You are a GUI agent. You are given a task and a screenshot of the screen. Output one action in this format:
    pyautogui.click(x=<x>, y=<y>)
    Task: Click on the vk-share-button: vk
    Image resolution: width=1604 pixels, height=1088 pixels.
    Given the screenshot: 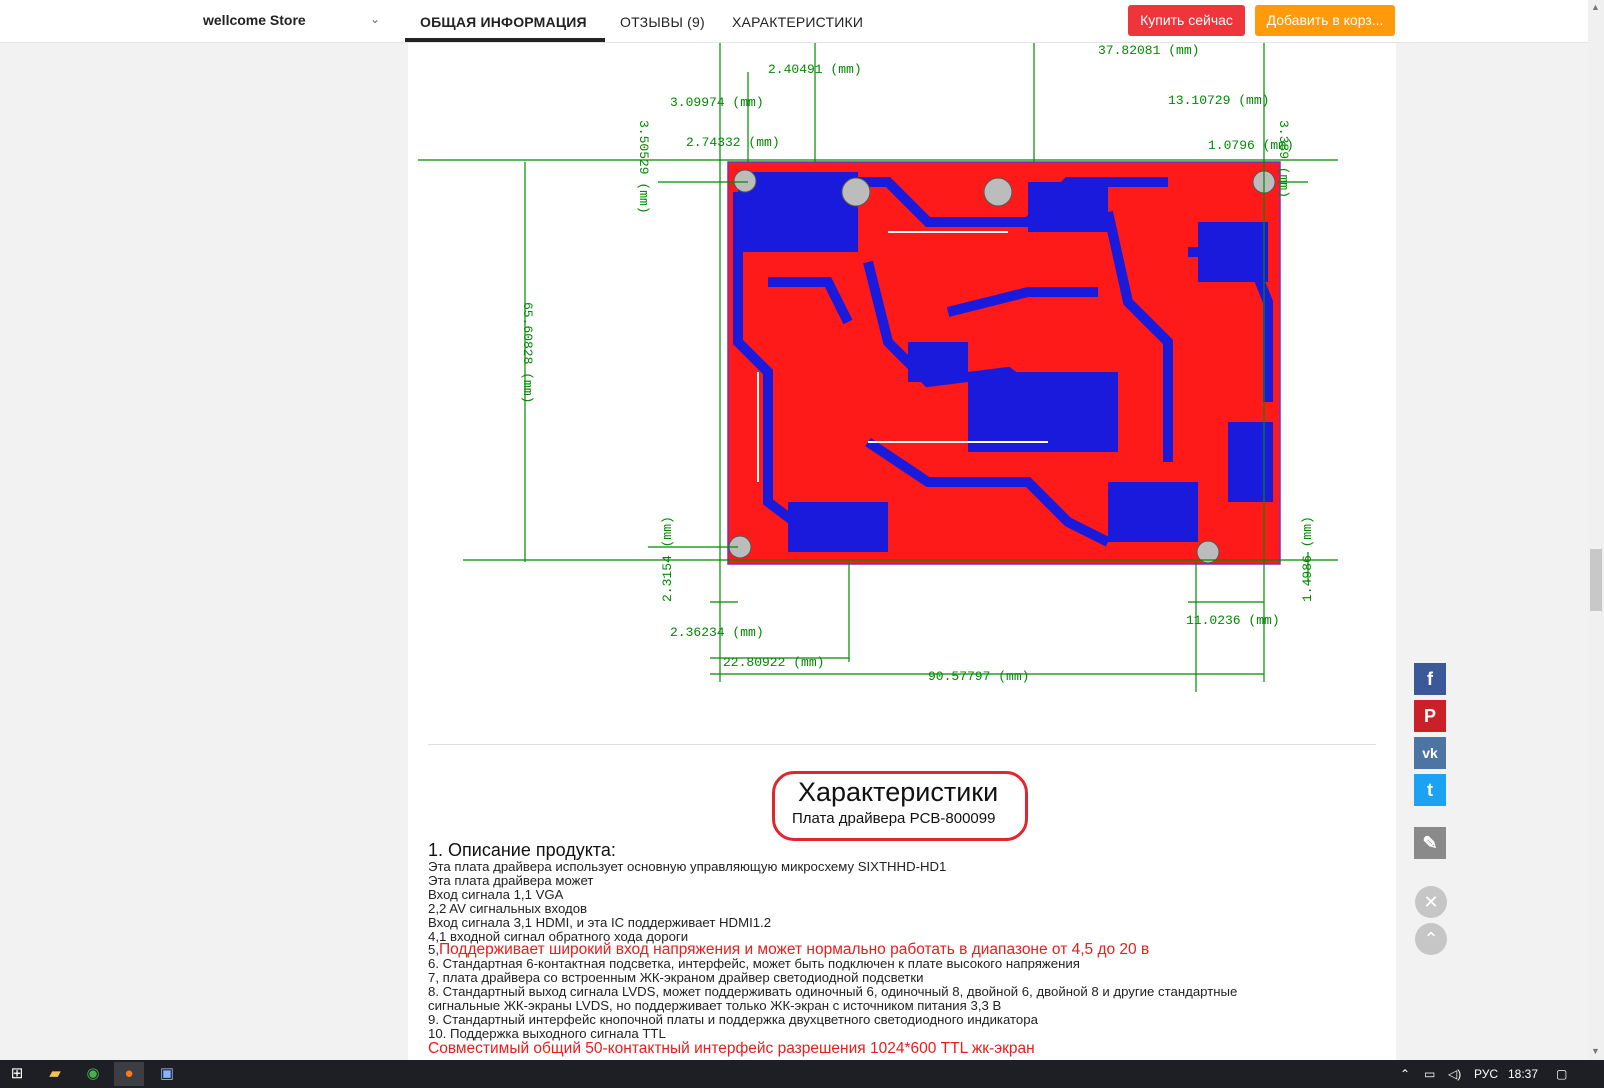 What is the action you would take?
    pyautogui.click(x=1430, y=753)
    